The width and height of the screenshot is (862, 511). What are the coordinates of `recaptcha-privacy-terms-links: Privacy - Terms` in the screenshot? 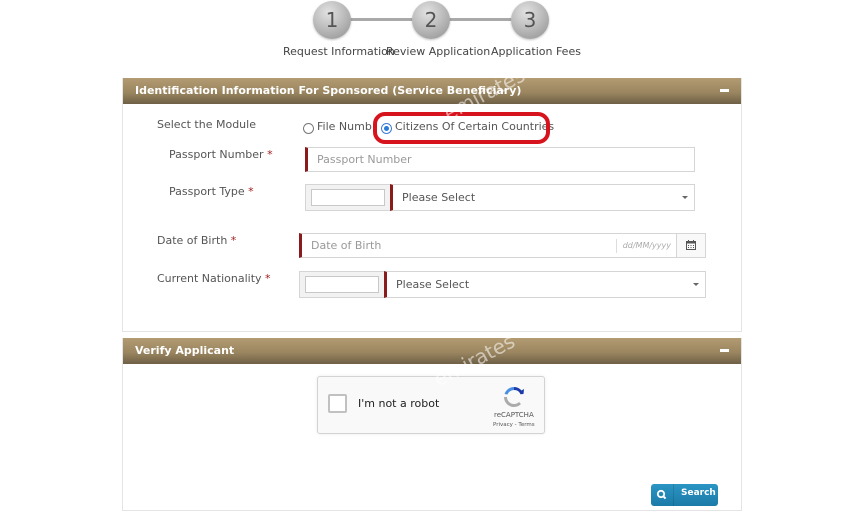 It's located at (514, 425).